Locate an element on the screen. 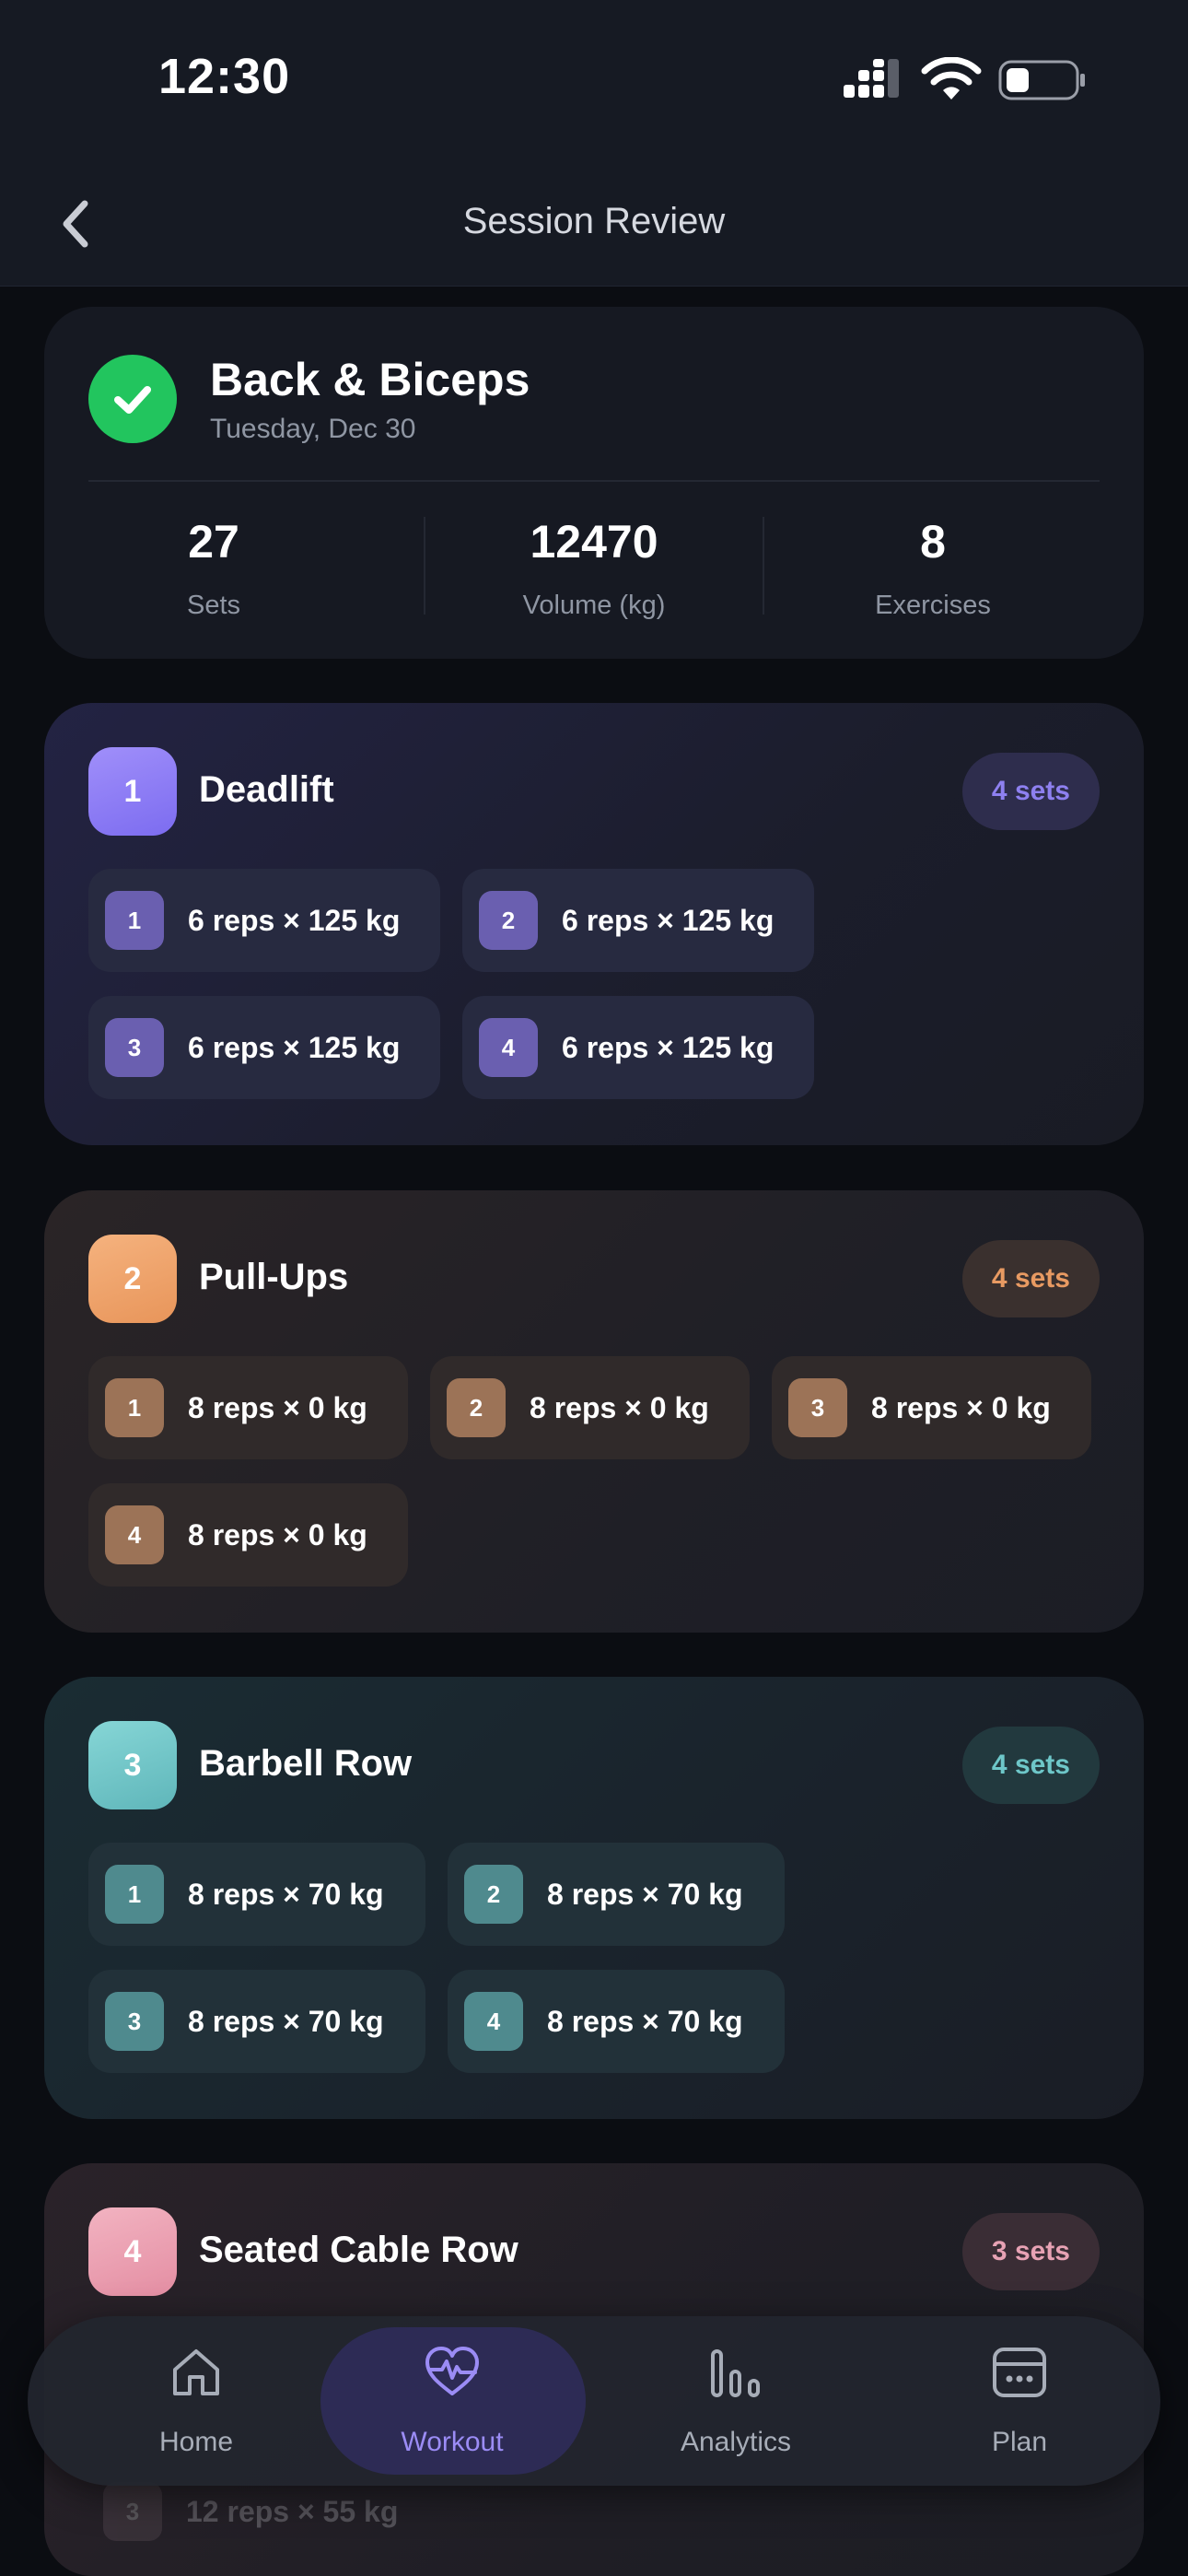  set-chip: 4 8 reps × 70 kg is located at coordinates (616, 2022).